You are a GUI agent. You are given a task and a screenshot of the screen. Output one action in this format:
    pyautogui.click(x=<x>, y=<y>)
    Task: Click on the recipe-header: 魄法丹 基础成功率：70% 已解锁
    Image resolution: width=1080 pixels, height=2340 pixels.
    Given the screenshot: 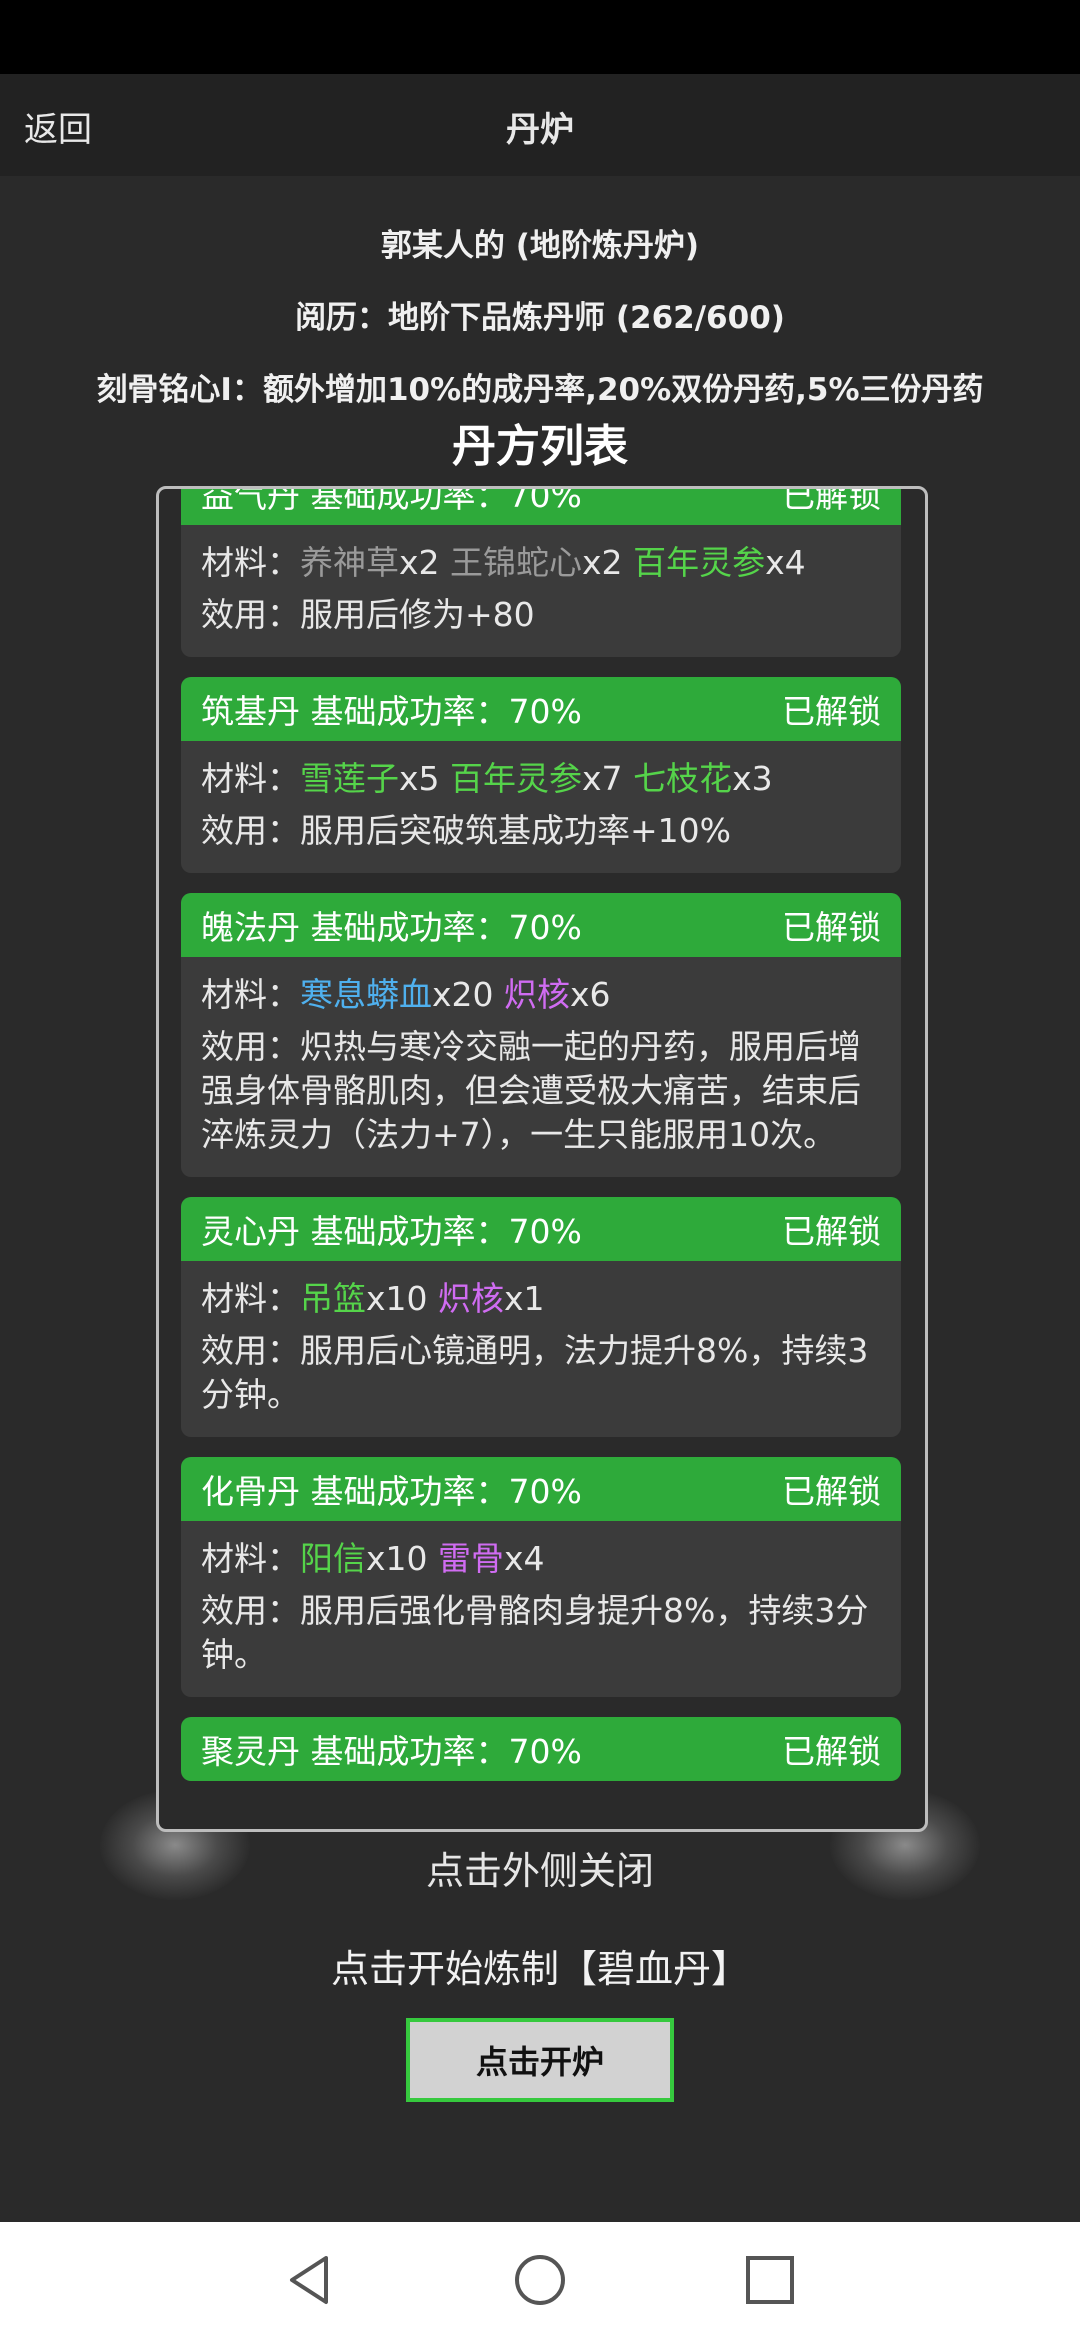 What is the action you would take?
    pyautogui.click(x=541, y=925)
    